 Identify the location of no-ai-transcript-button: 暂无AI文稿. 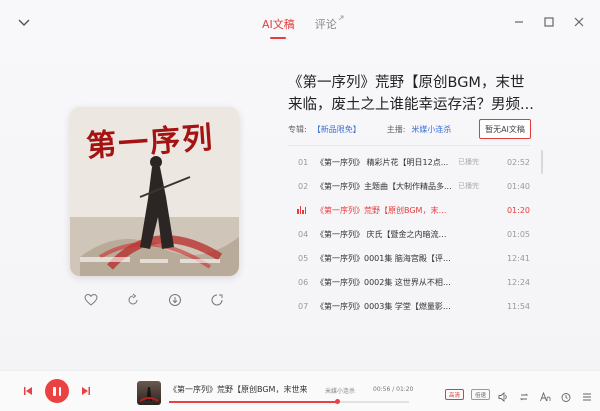
(505, 129).